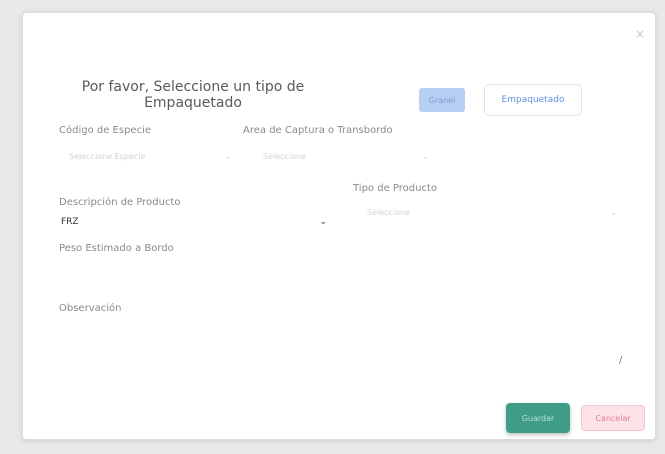  Describe the element at coordinates (343, 157) in the screenshot. I see `area-captura-select: Seleccione ⌄` at that location.